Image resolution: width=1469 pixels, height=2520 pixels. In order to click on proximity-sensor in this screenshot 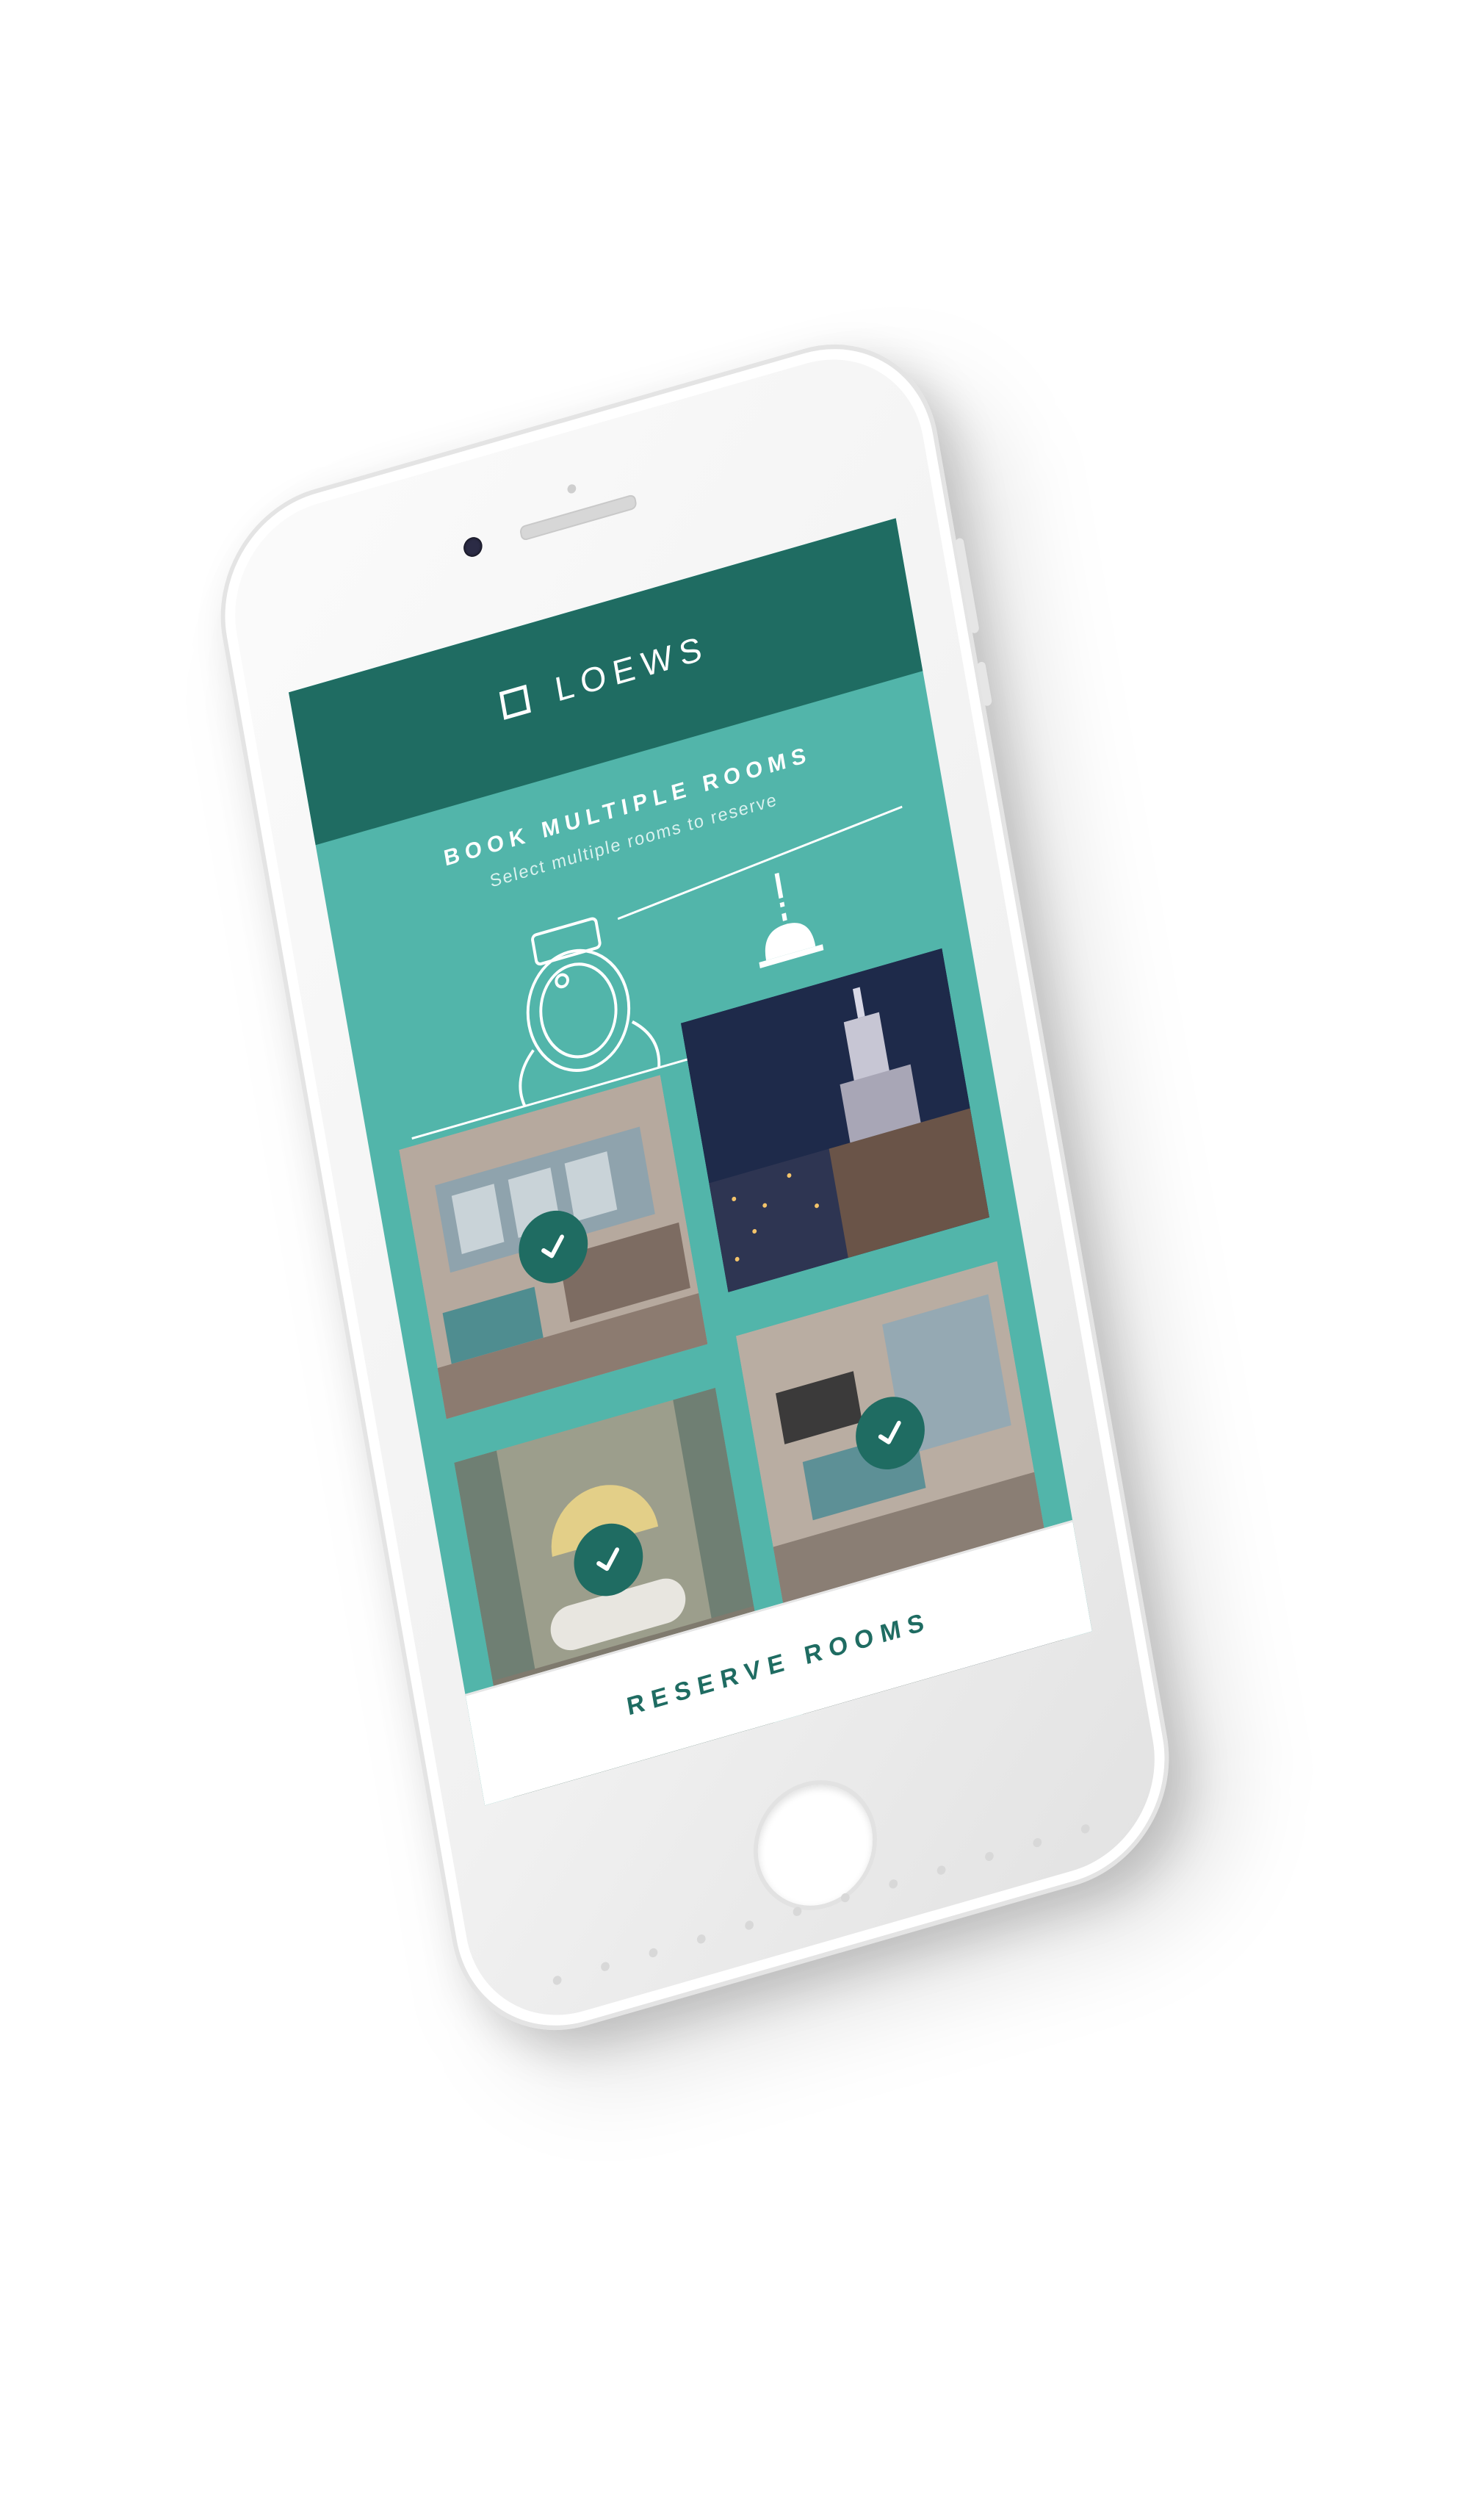, I will do `click(571, 489)`.